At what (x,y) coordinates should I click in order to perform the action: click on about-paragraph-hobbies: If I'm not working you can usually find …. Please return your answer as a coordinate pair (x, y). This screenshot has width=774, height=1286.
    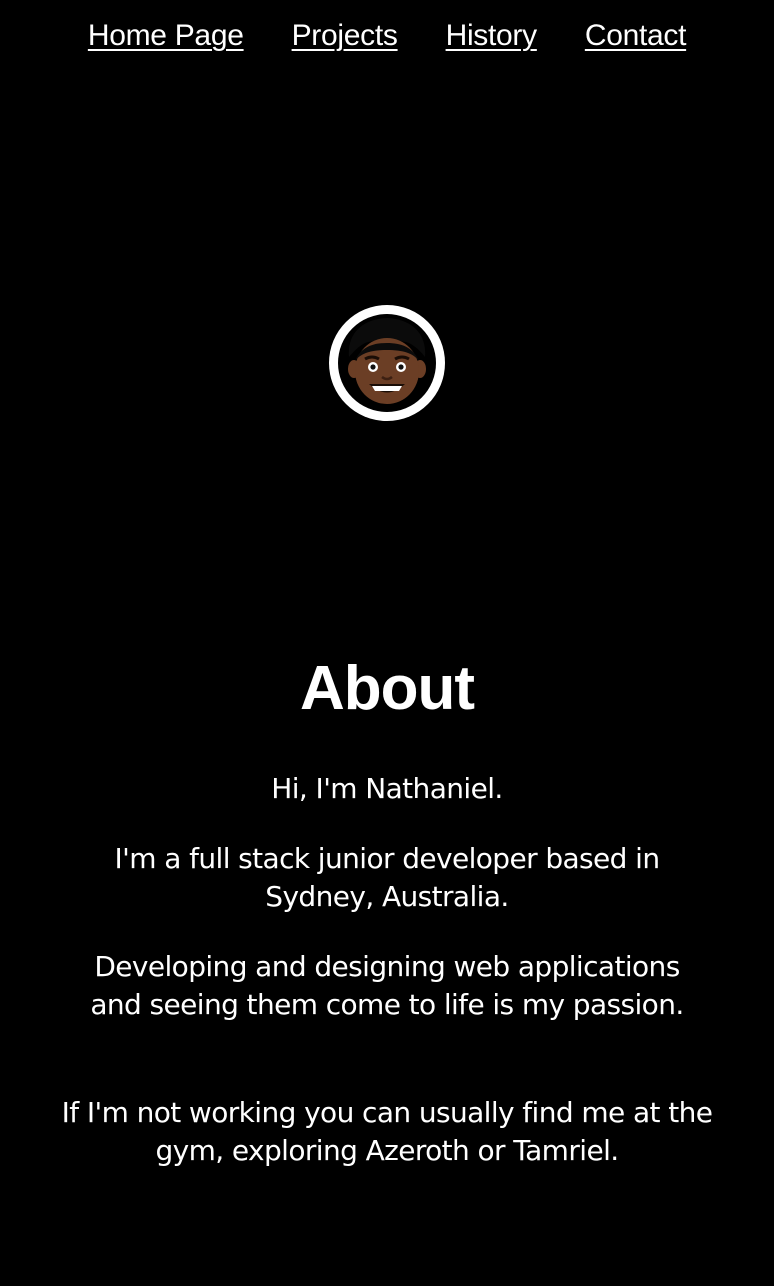
    Looking at the image, I should click on (387, 1131).